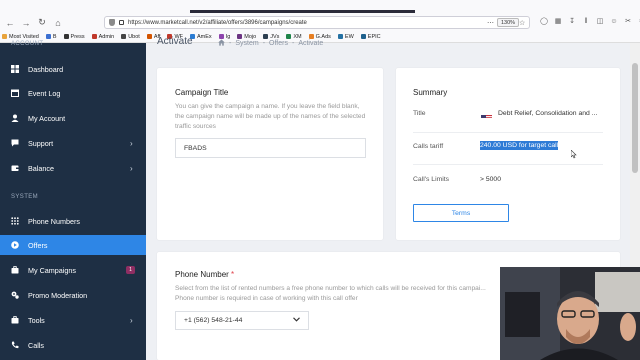  Describe the element at coordinates (15, 245) in the screenshot. I see `play-circle-icon` at that location.